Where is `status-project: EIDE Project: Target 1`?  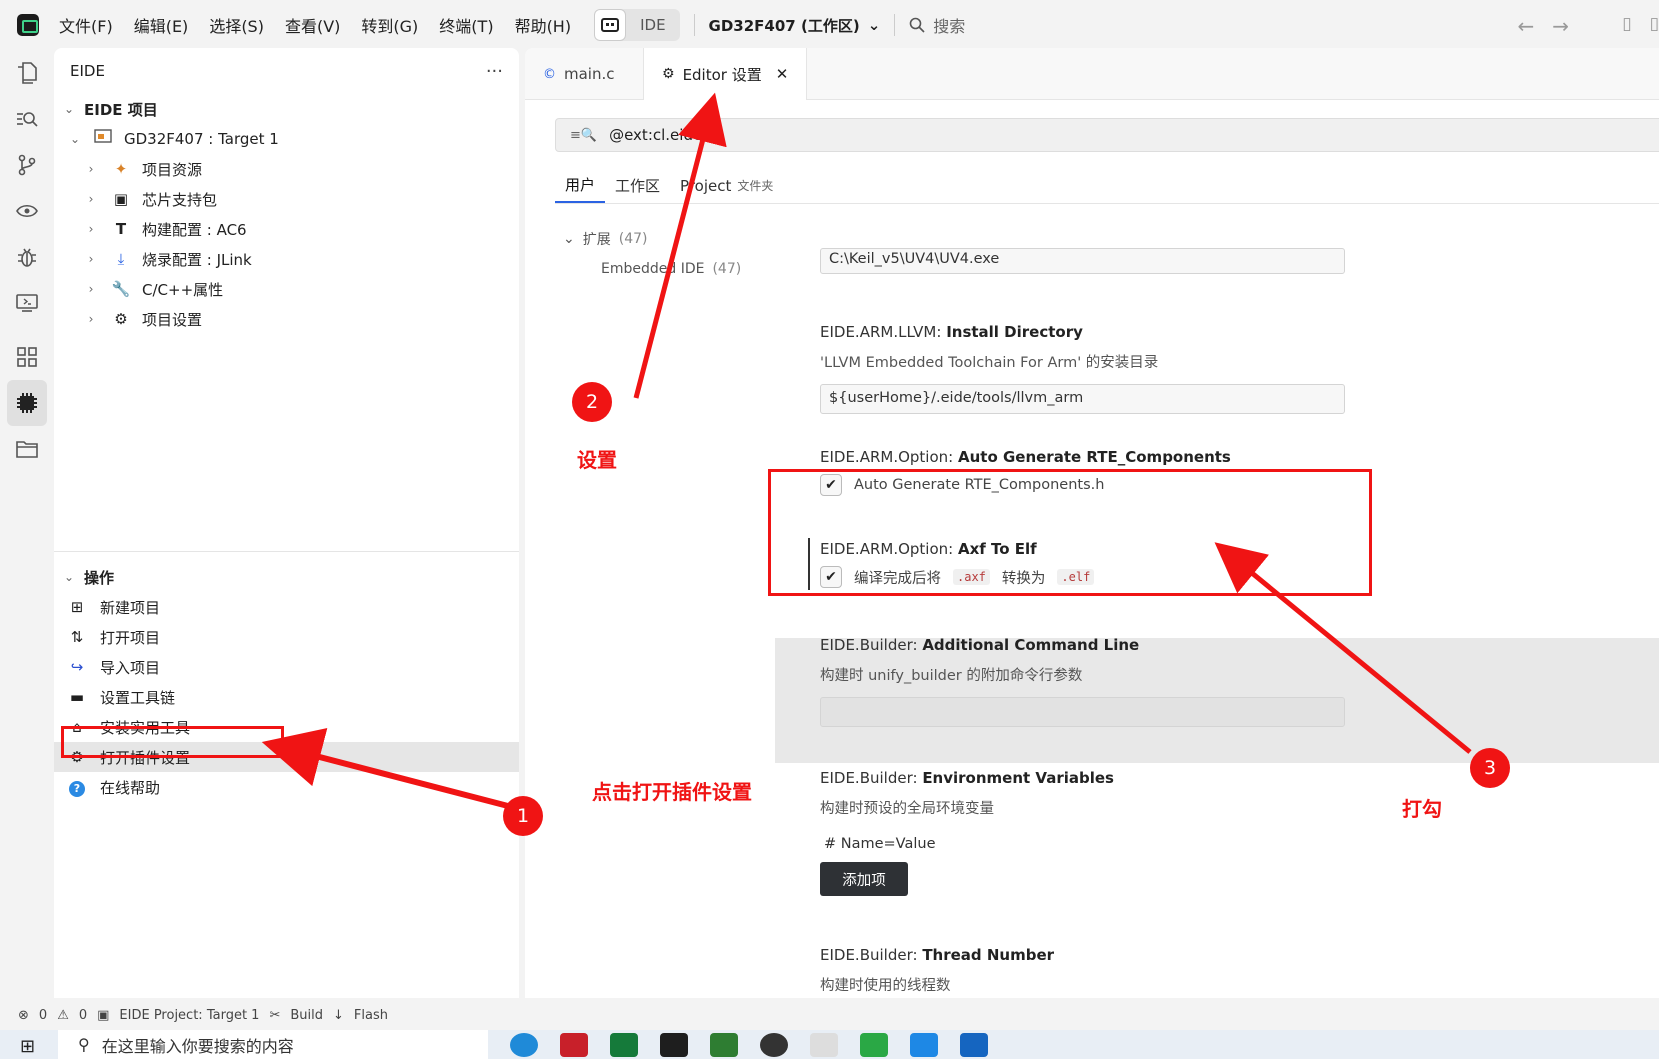 status-project: EIDE Project: Target 1 is located at coordinates (189, 1015).